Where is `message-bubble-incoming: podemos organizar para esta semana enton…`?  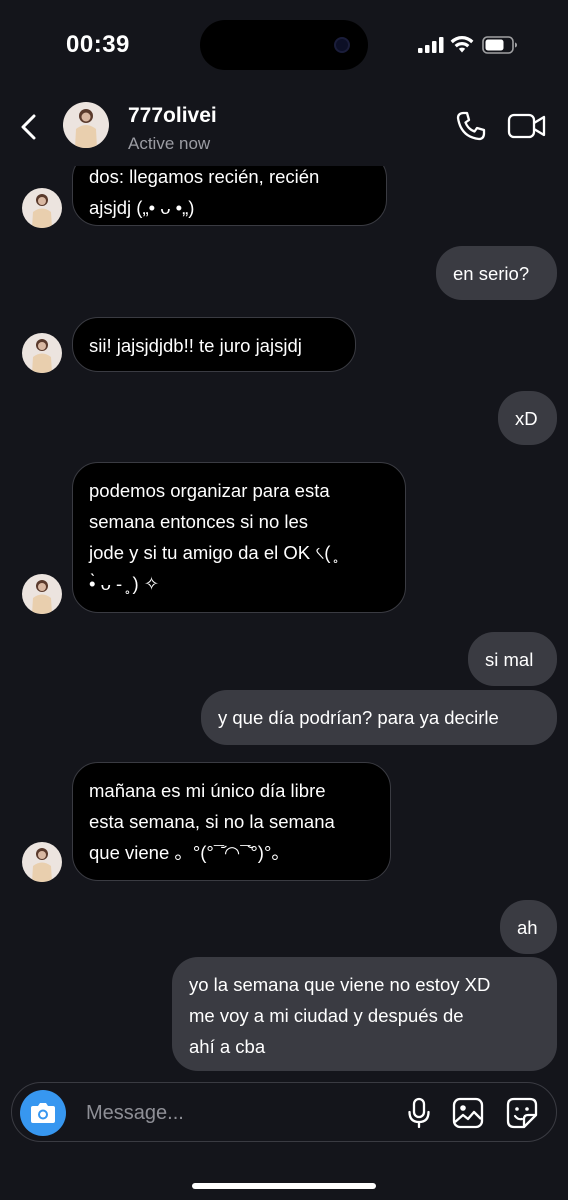 message-bubble-incoming: podemos organizar para esta semana enton… is located at coordinates (239, 537).